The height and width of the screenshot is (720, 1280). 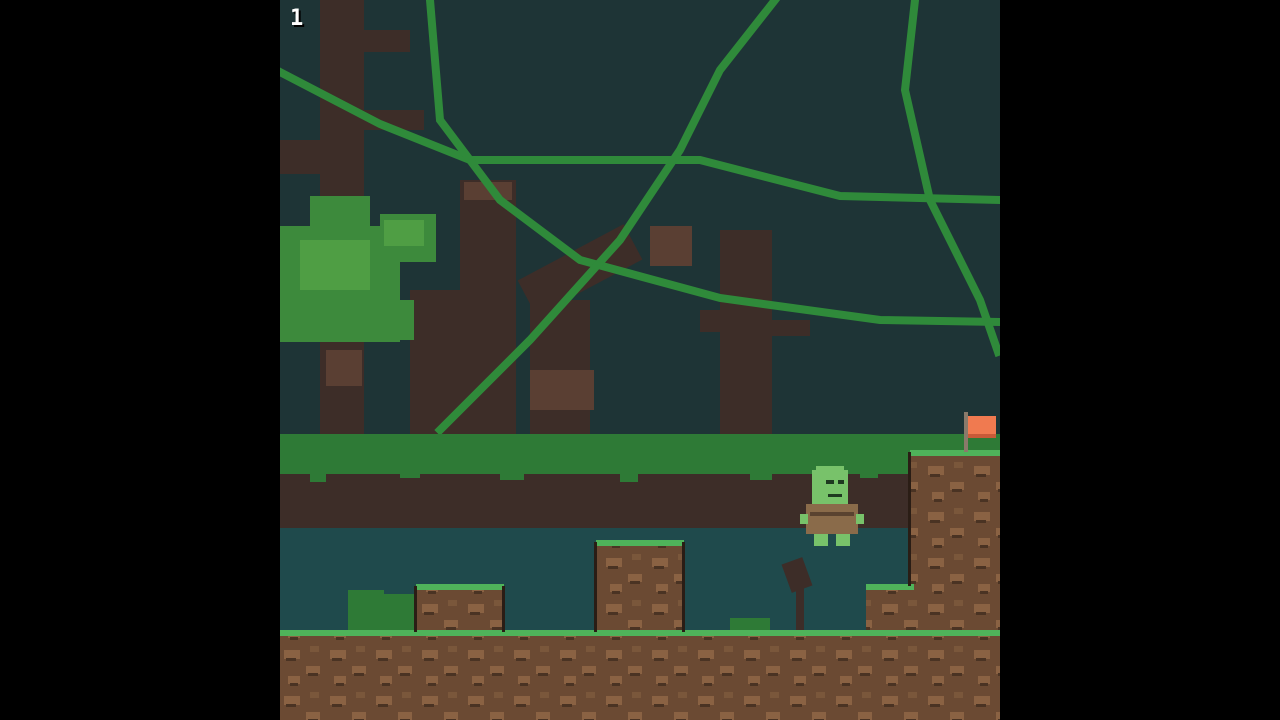 What do you see at coordinates (297, 18) in the screenshot?
I see `level-counter: 1` at bounding box center [297, 18].